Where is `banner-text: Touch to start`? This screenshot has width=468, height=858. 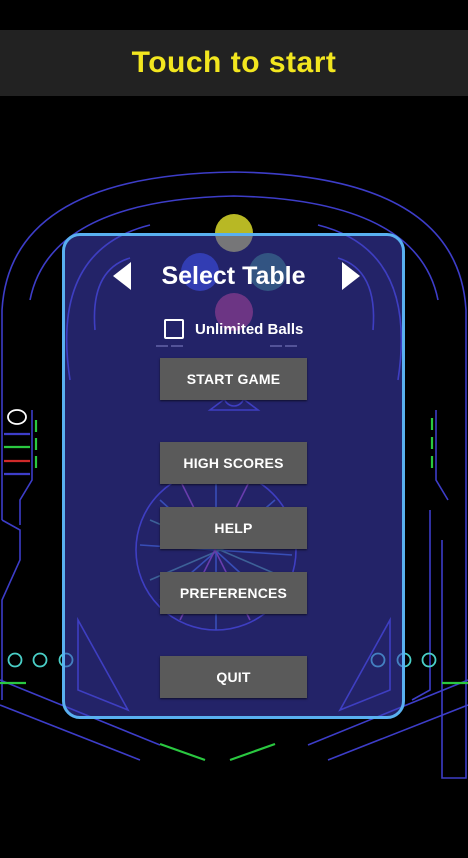
banner-text: Touch to start is located at coordinates (234, 62).